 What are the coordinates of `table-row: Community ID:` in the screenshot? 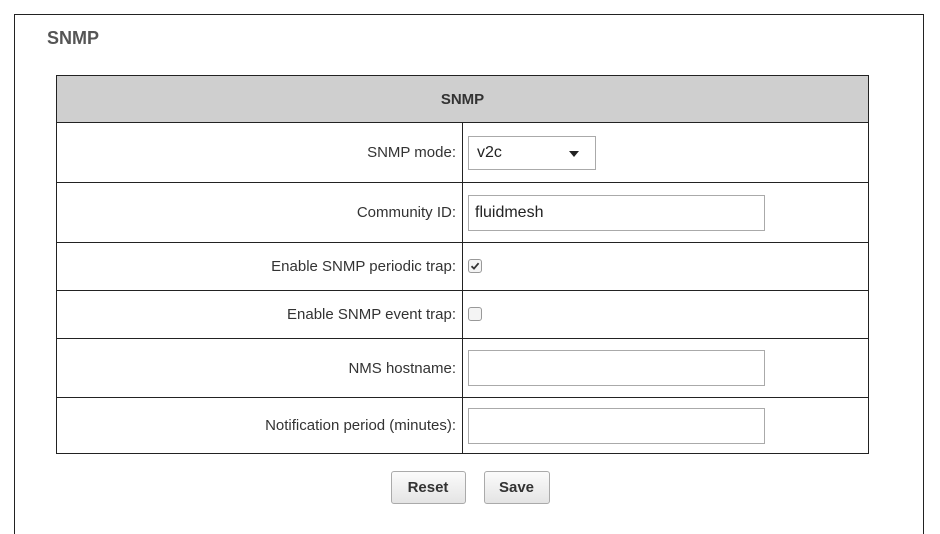 It's located at (462, 212).